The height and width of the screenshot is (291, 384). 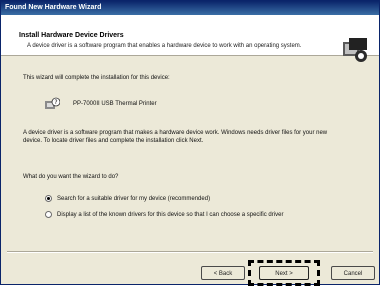 What do you see at coordinates (353, 273) in the screenshot?
I see `cancel-button: Cancel` at bounding box center [353, 273].